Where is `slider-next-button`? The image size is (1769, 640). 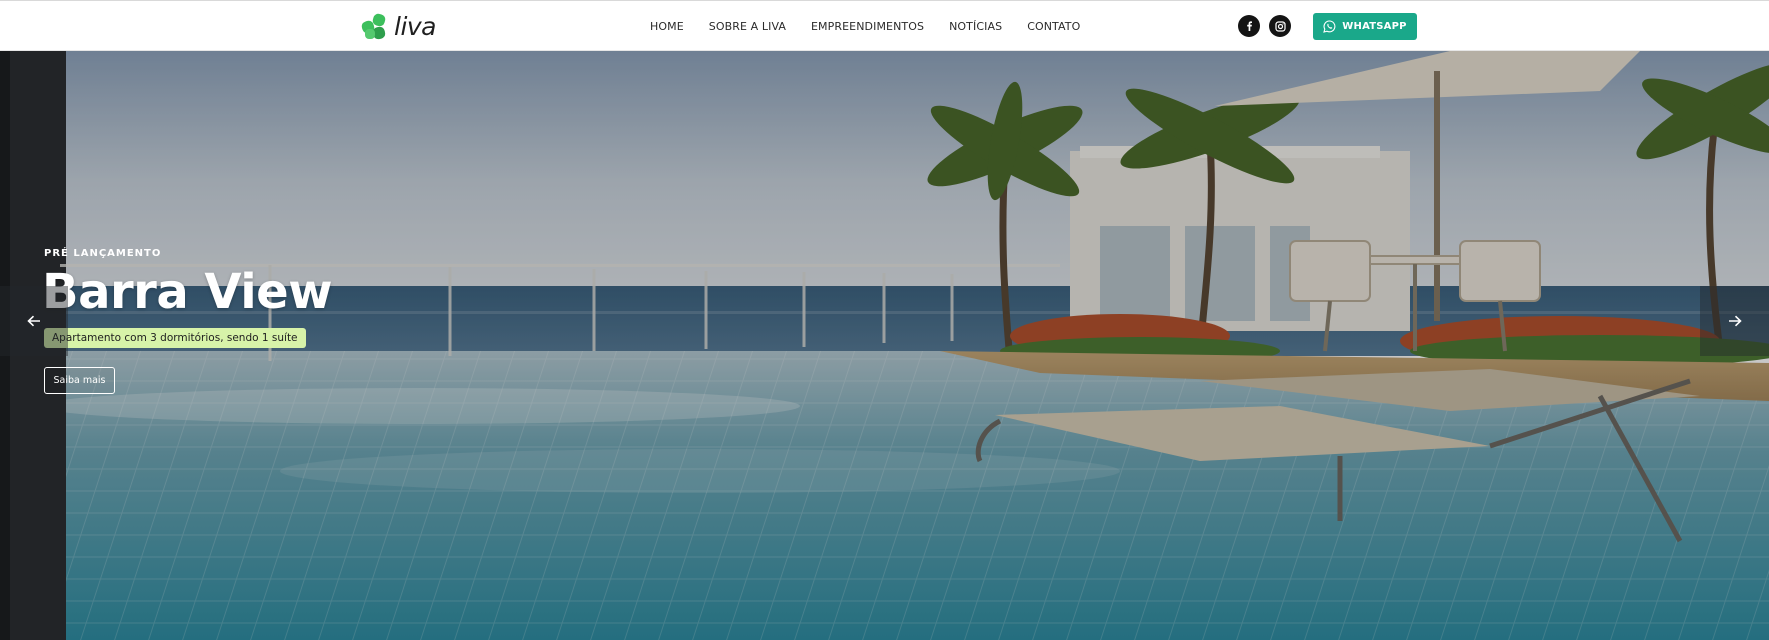 slider-next-button is located at coordinates (1734, 321).